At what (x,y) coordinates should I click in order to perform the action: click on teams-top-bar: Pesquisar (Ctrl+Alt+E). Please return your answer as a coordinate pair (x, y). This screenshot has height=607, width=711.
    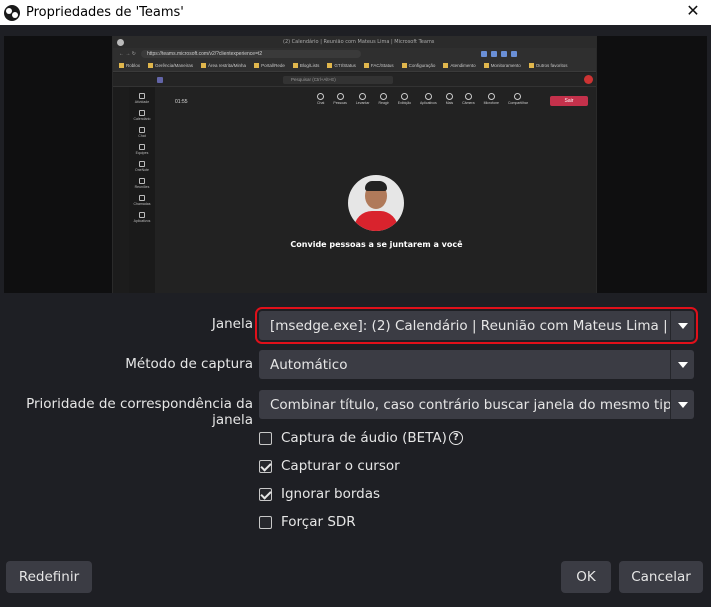
    Looking at the image, I should click on (354, 80).